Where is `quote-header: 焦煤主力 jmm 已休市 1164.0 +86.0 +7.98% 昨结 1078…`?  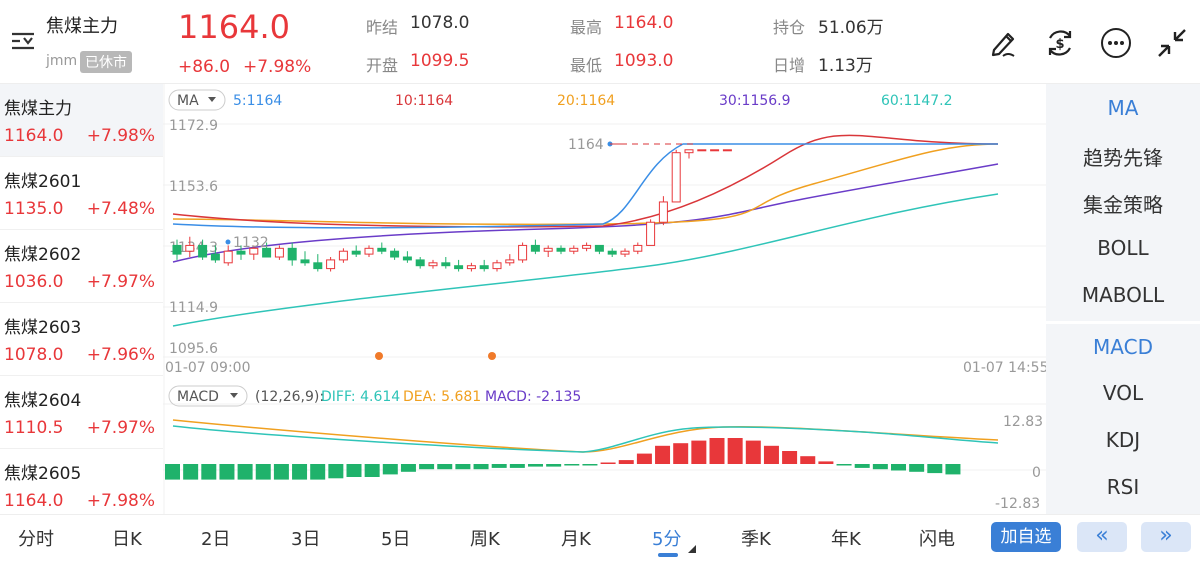 quote-header: 焦煤主力 jmm 已休市 1164.0 +86.0 +7.98% 昨结 1078… is located at coordinates (600, 42).